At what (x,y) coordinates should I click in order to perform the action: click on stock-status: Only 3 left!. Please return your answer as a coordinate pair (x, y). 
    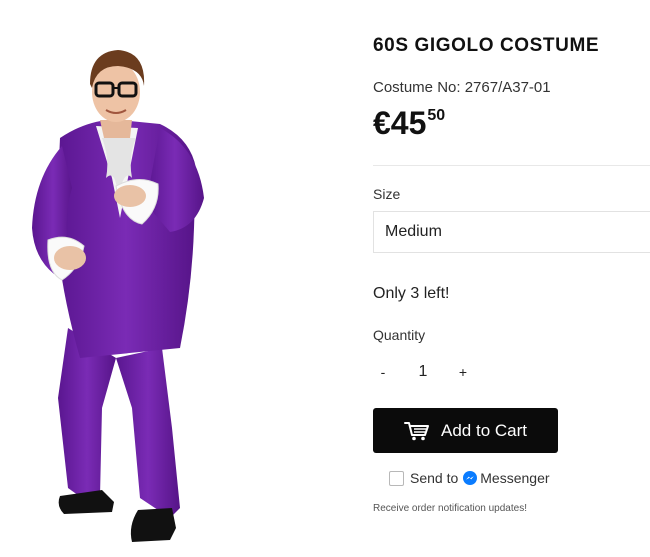
    Looking at the image, I should click on (411, 293).